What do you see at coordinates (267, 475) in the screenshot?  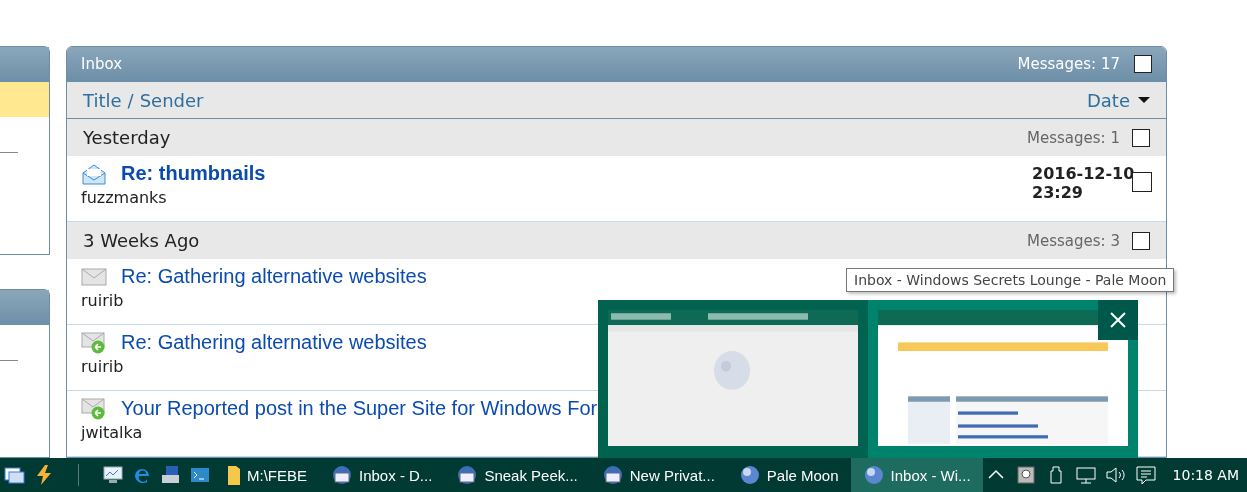 I see `taskbar-button: M:\FEBE` at bounding box center [267, 475].